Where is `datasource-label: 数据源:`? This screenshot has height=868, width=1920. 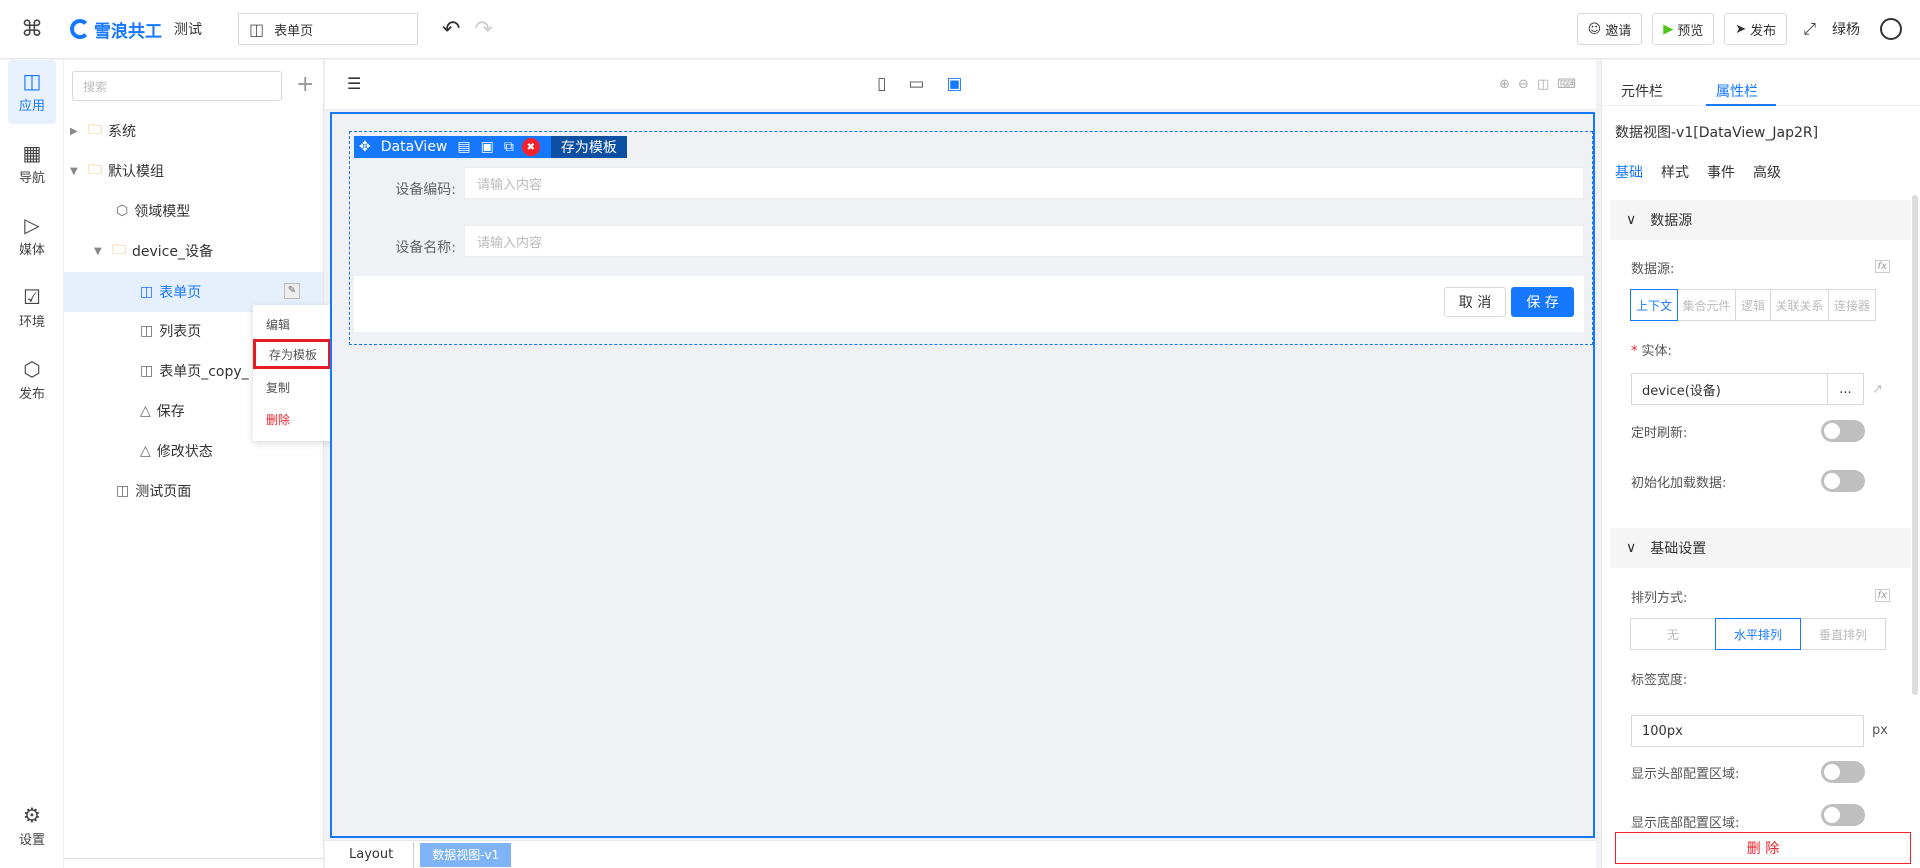 datasource-label: 数据源: is located at coordinates (1653, 269).